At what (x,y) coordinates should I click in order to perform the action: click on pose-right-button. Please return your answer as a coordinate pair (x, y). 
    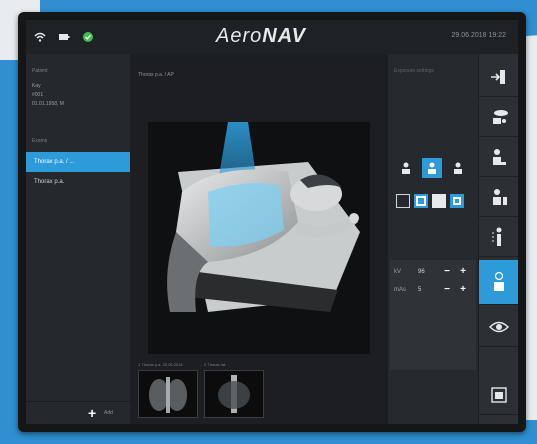
    Looking at the image, I should click on (458, 168).